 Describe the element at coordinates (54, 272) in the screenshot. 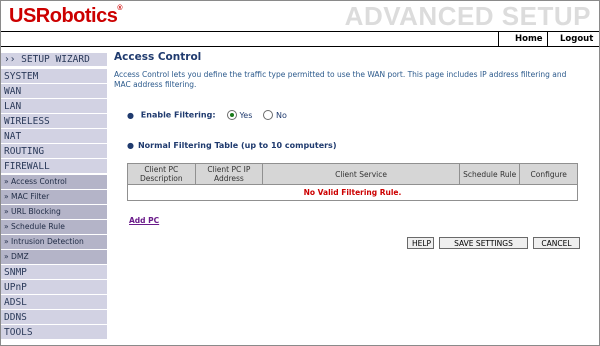

I see `sidebar-item-snmp: SNMP` at that location.